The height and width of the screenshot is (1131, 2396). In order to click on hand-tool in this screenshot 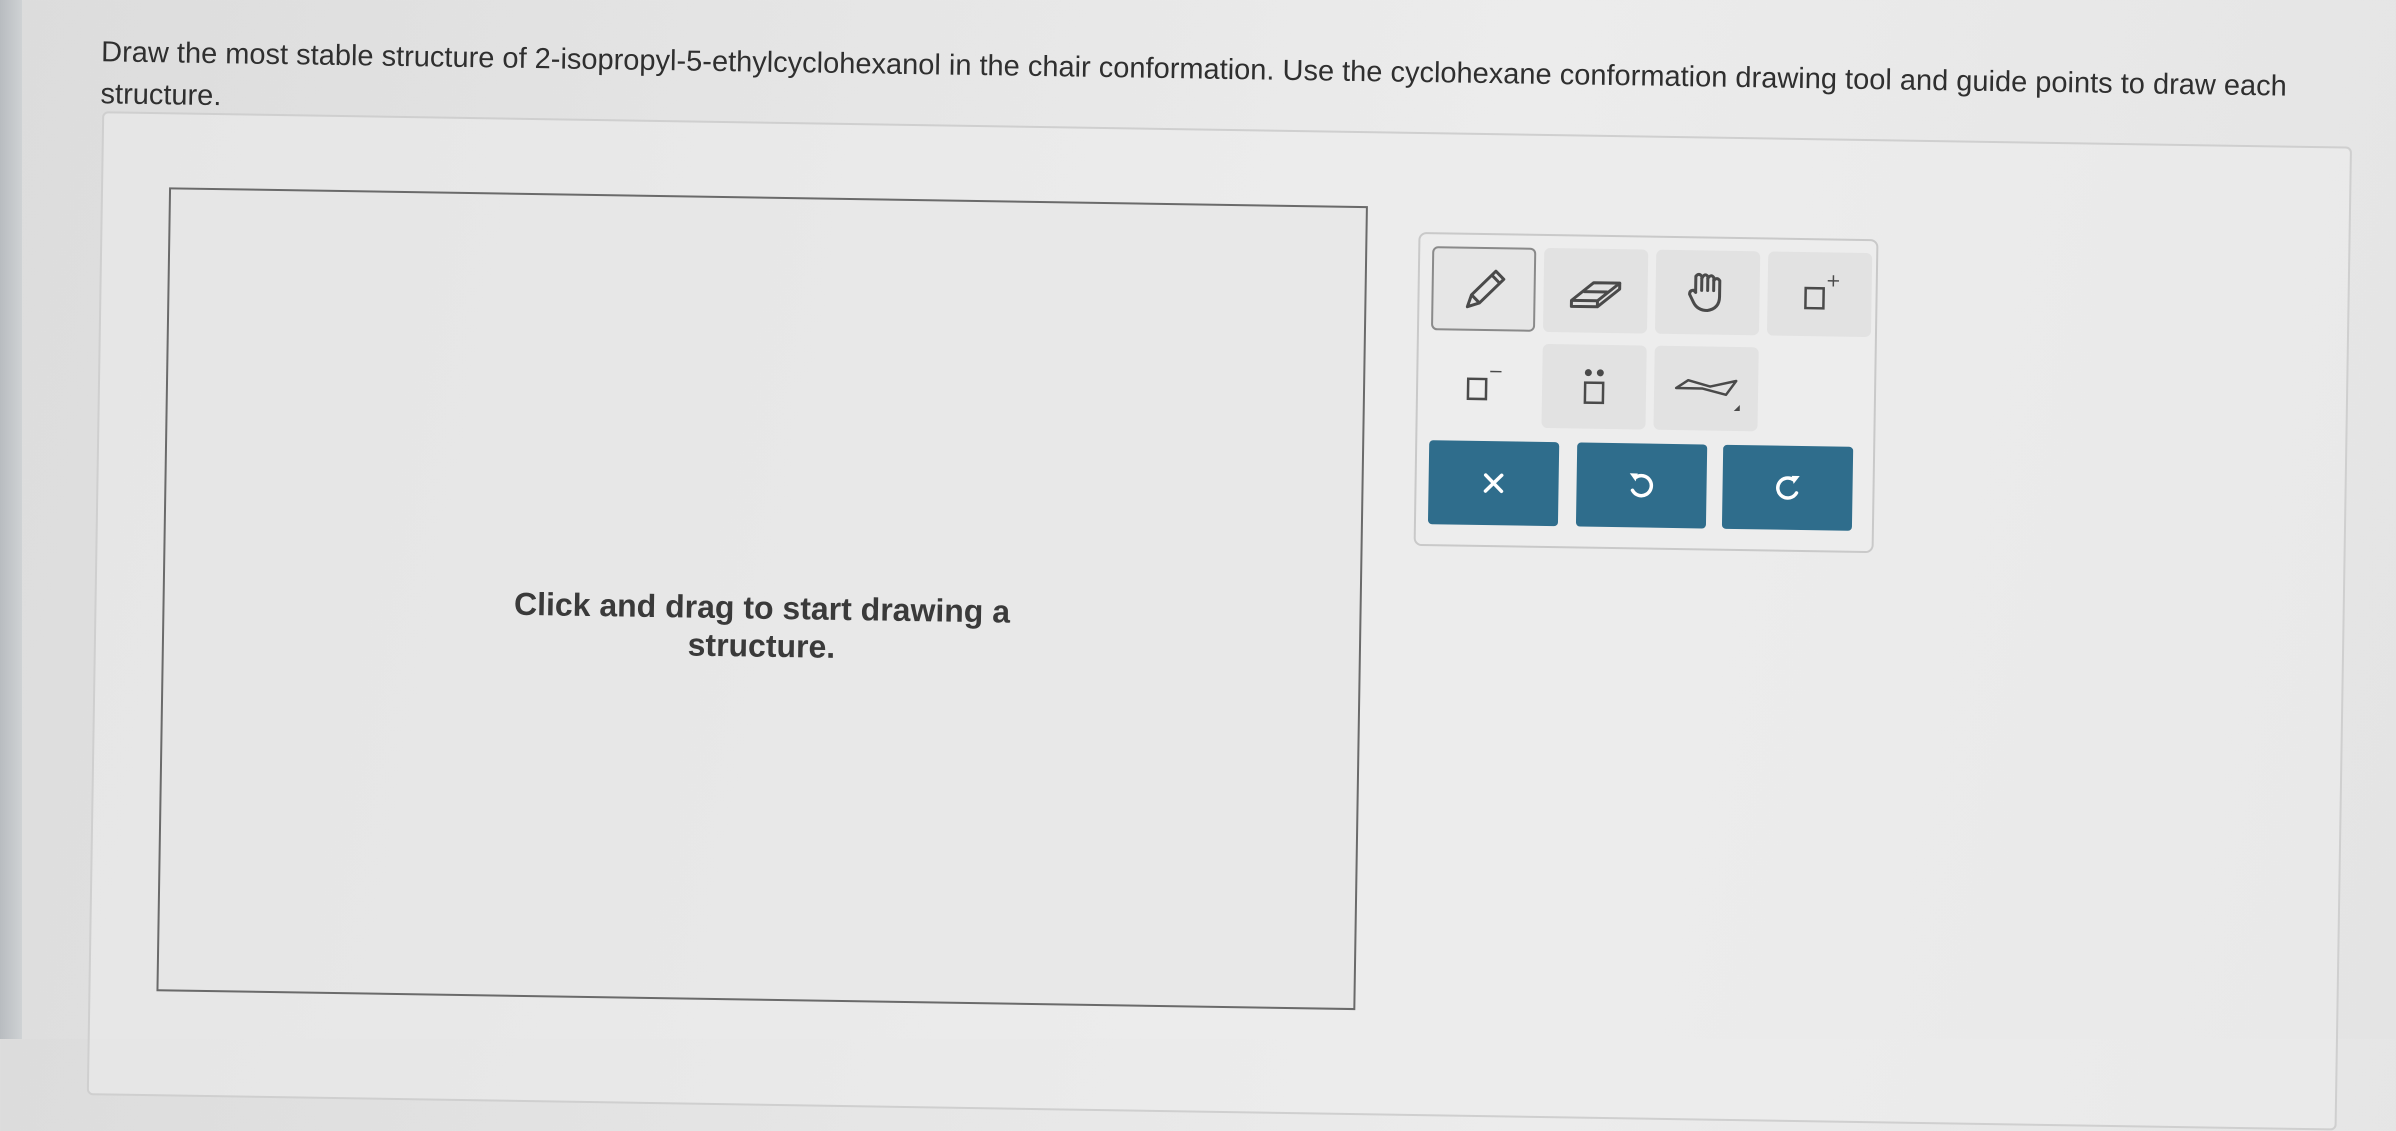, I will do `click(1707, 292)`.